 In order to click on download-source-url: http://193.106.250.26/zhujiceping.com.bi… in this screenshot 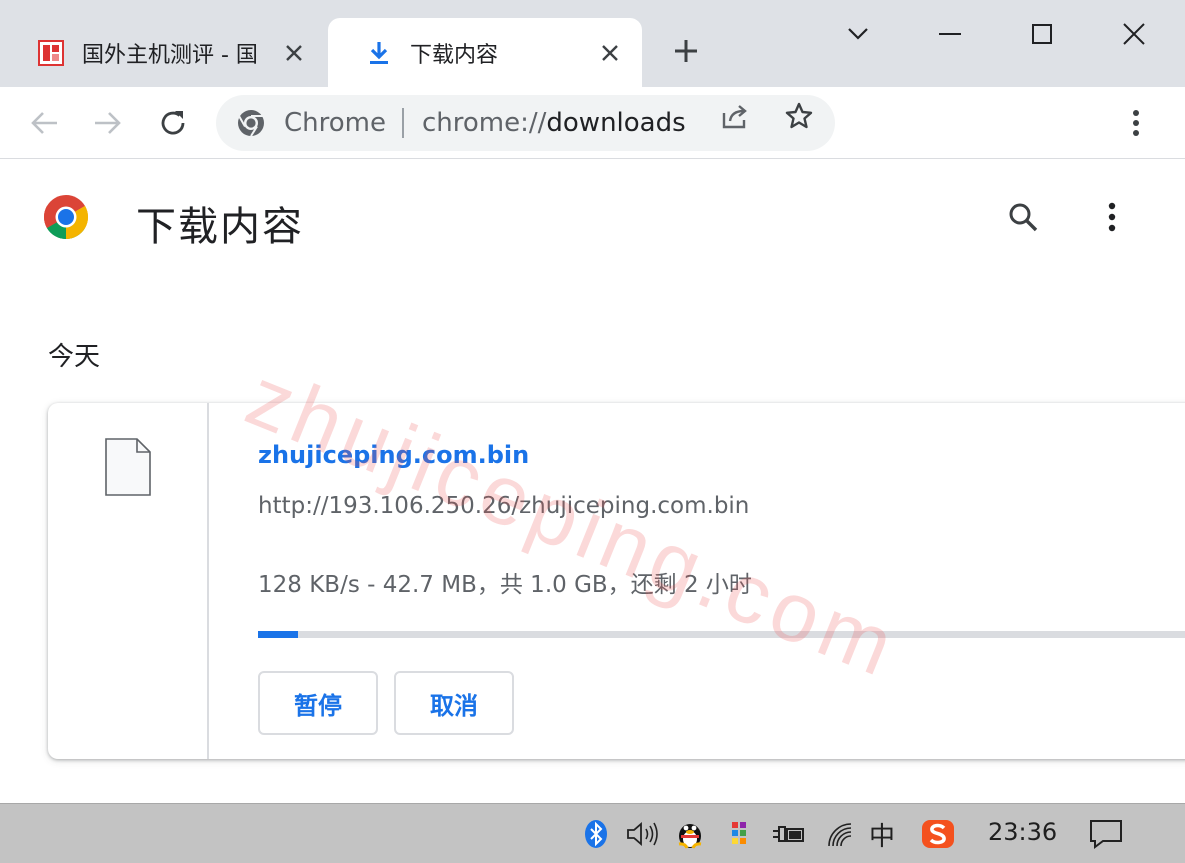, I will do `click(503, 506)`.